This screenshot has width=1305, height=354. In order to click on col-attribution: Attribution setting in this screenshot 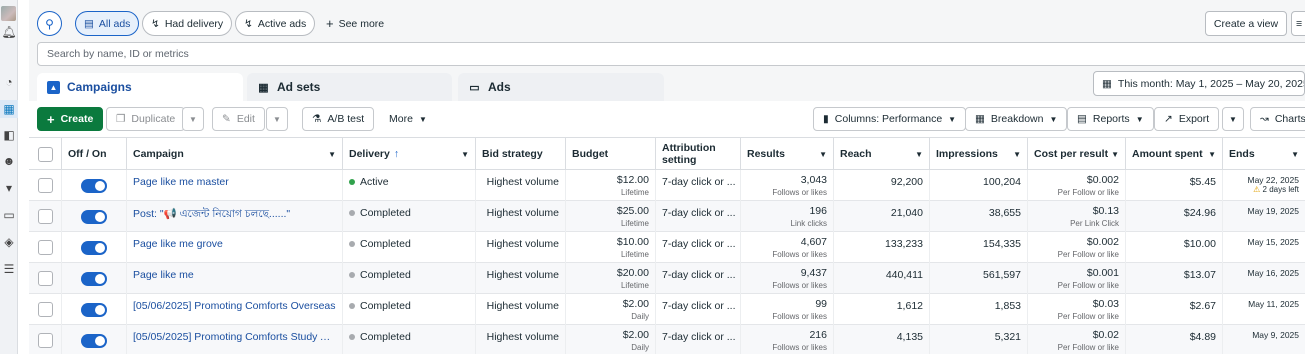, I will do `click(698, 154)`.